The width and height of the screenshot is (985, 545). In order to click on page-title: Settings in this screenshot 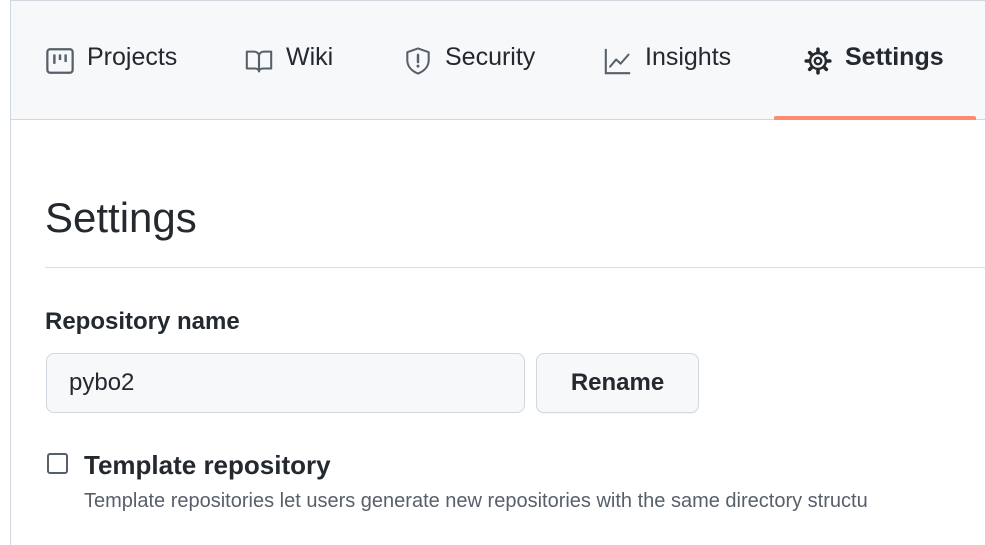, I will do `click(121, 217)`.